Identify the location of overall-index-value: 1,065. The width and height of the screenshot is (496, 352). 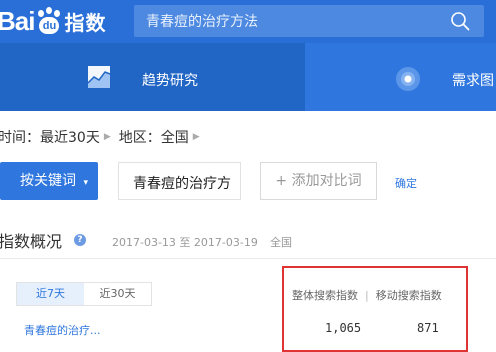
(343, 328).